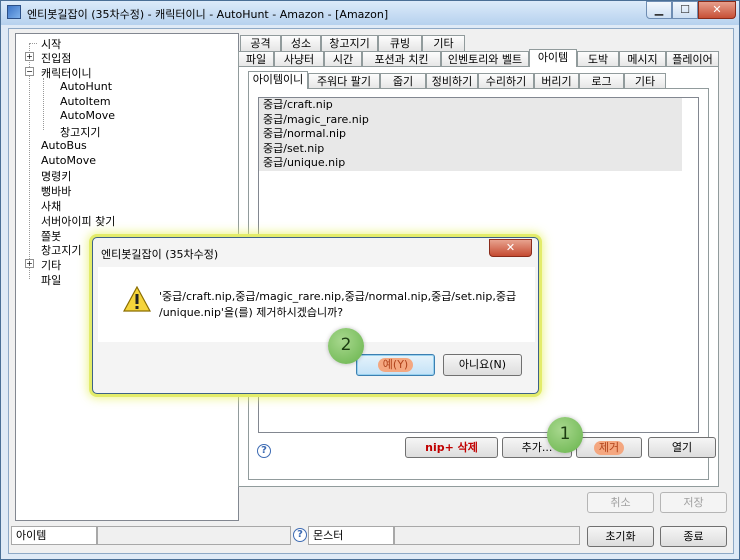  I want to click on tab-player: 플레이어, so click(692, 59).